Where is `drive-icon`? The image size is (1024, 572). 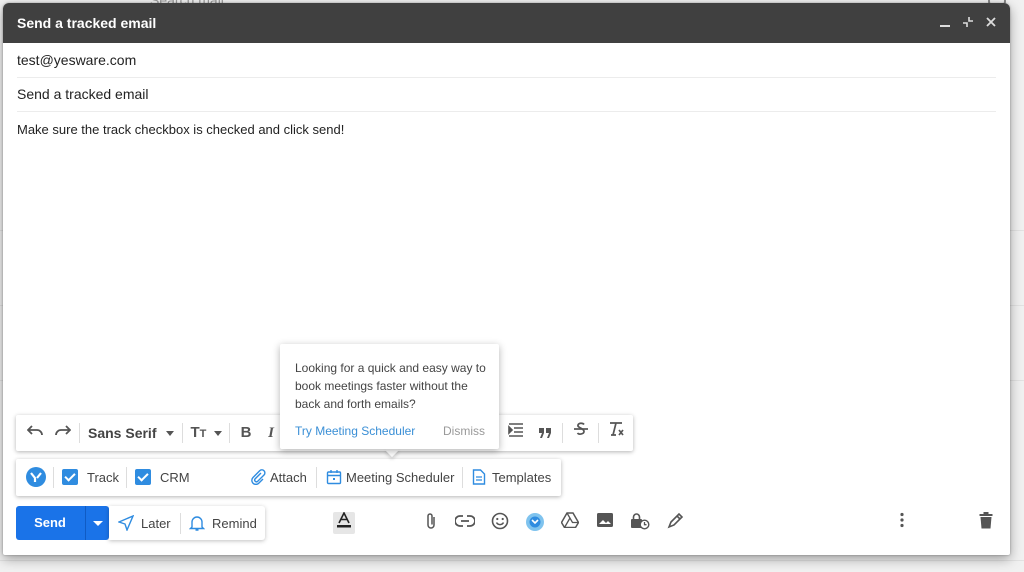
drive-icon is located at coordinates (570, 523).